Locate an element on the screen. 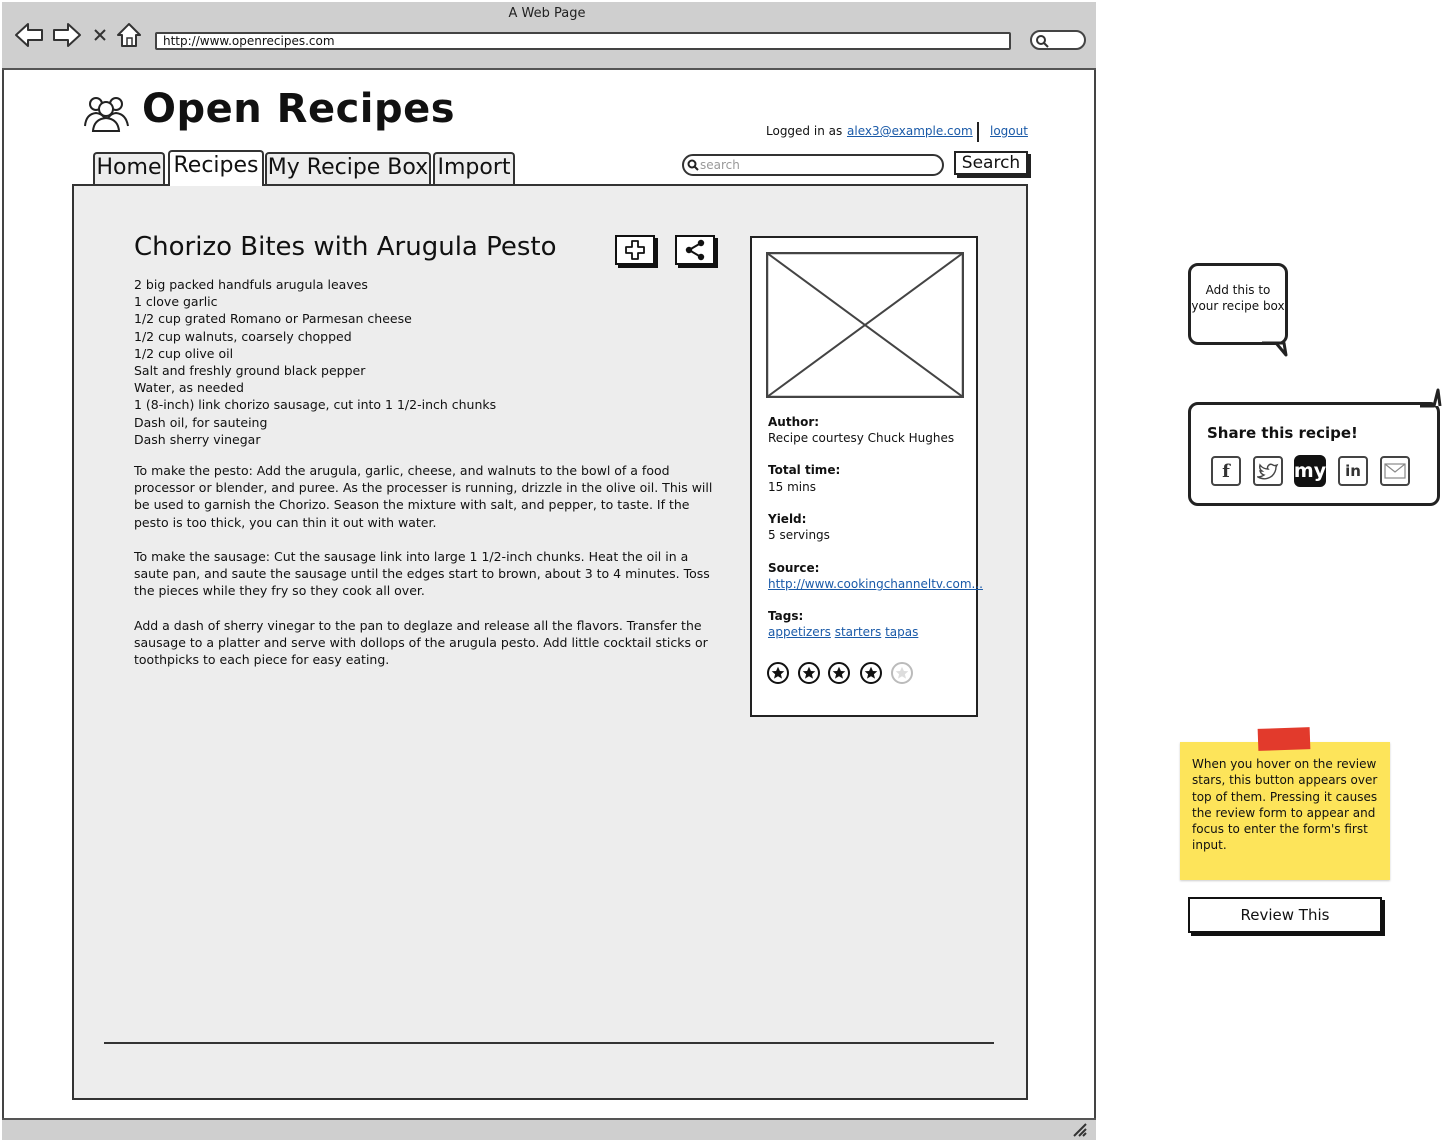  tag-link: starters is located at coordinates (858, 632).